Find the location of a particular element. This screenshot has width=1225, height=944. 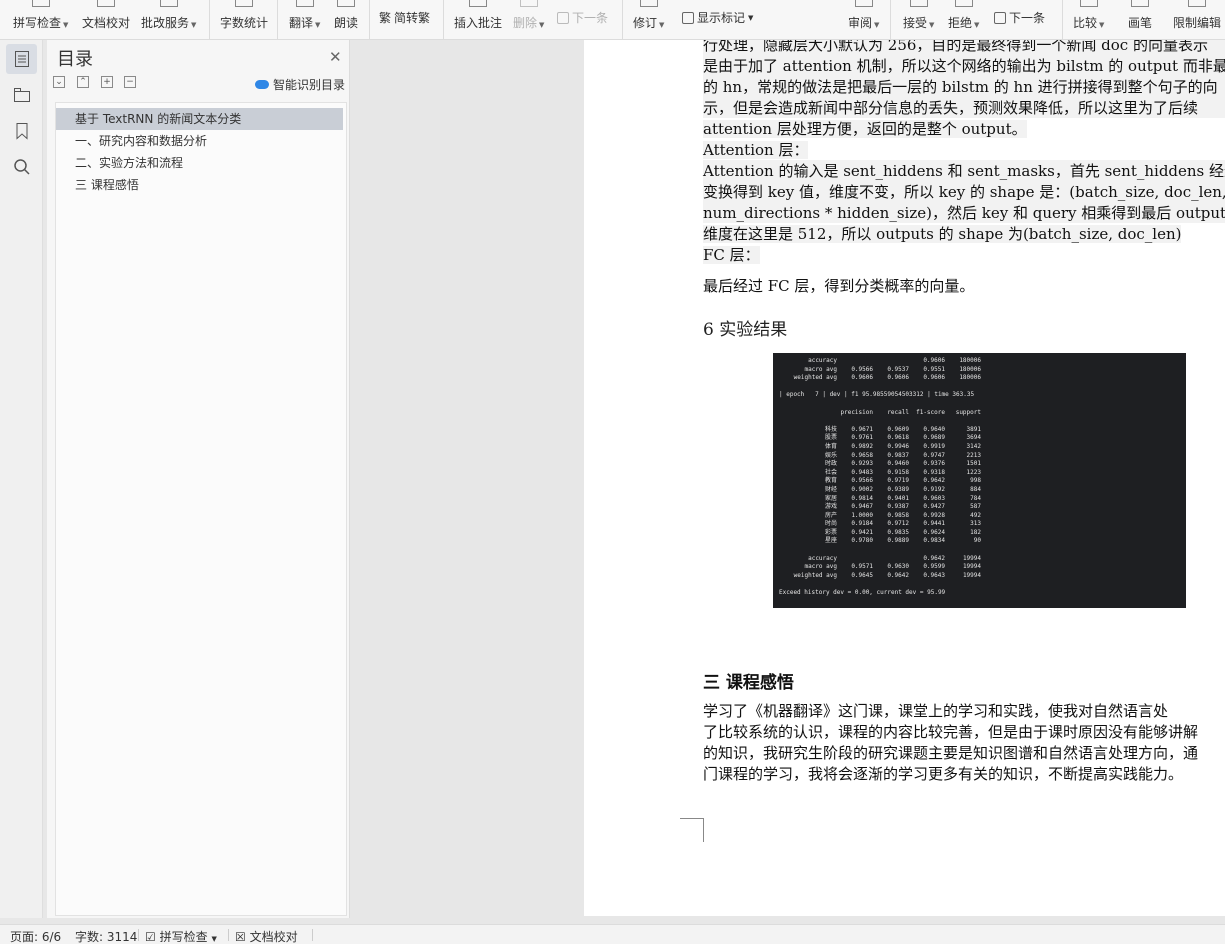

restrict-editing-button: 限制编辑 is located at coordinates (1197, 20).